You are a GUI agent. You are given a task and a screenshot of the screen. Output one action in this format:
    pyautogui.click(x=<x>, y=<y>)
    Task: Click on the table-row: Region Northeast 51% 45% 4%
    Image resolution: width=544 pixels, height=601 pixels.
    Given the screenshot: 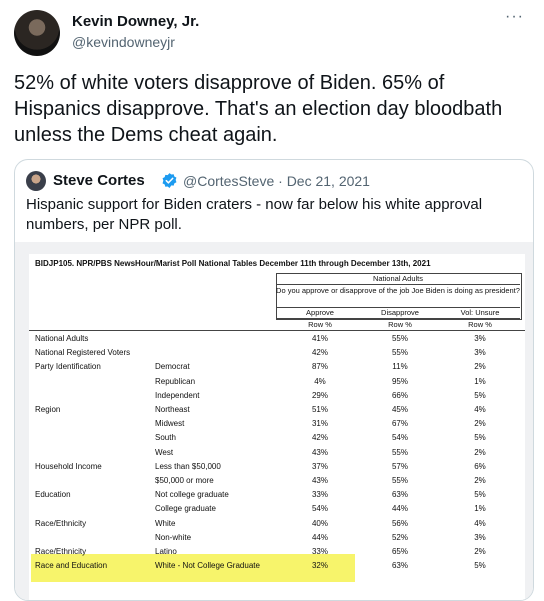 What is the action you would take?
    pyautogui.click(x=277, y=410)
    